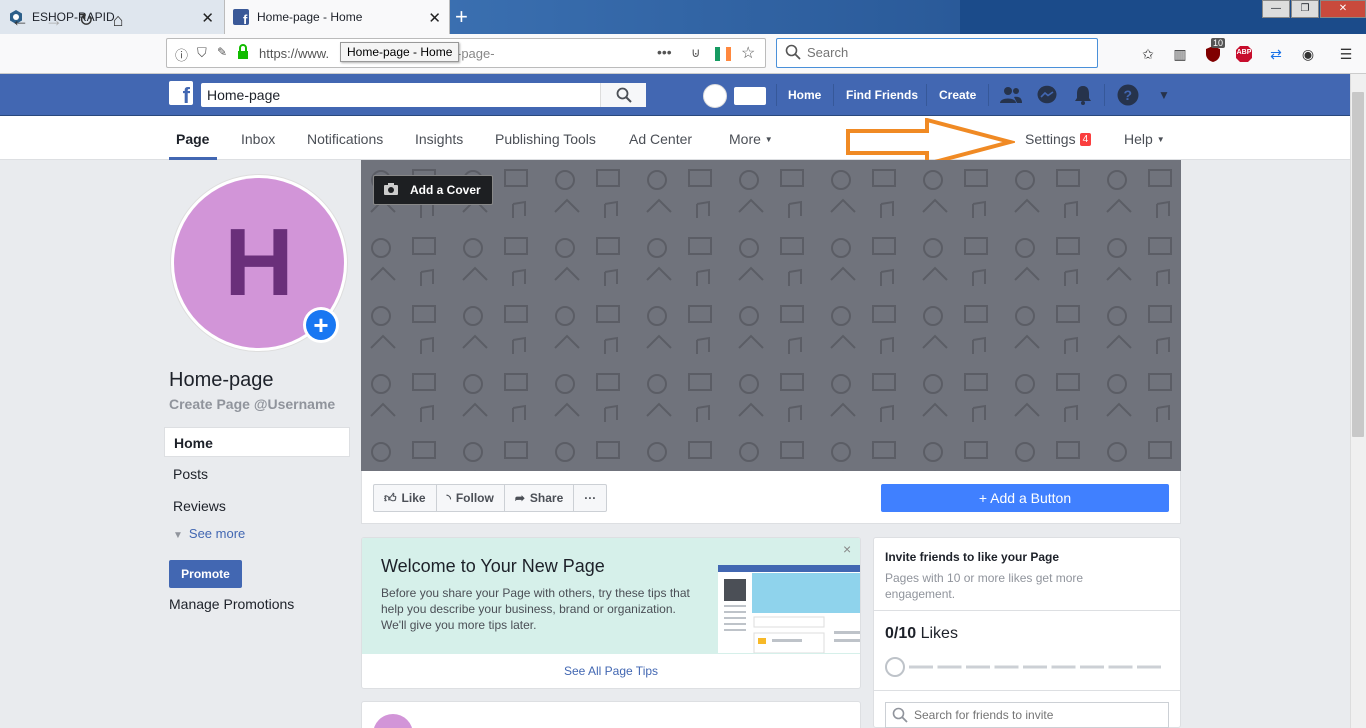 Image resolution: width=1366 pixels, height=728 pixels. Describe the element at coordinates (1276, 54) in the screenshot. I see `translate-icon: ⇄` at that location.